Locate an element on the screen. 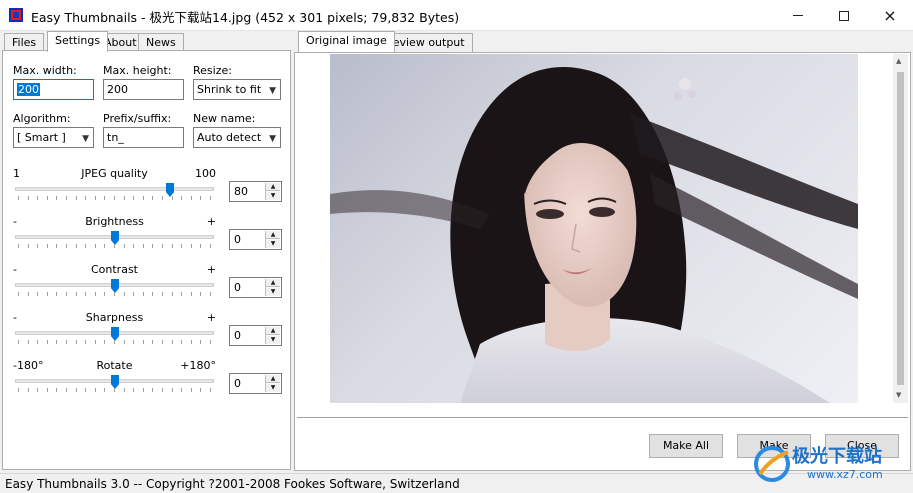 This screenshot has height=493, width=913. scroll-down-icon: ▼ is located at coordinates (898, 395).